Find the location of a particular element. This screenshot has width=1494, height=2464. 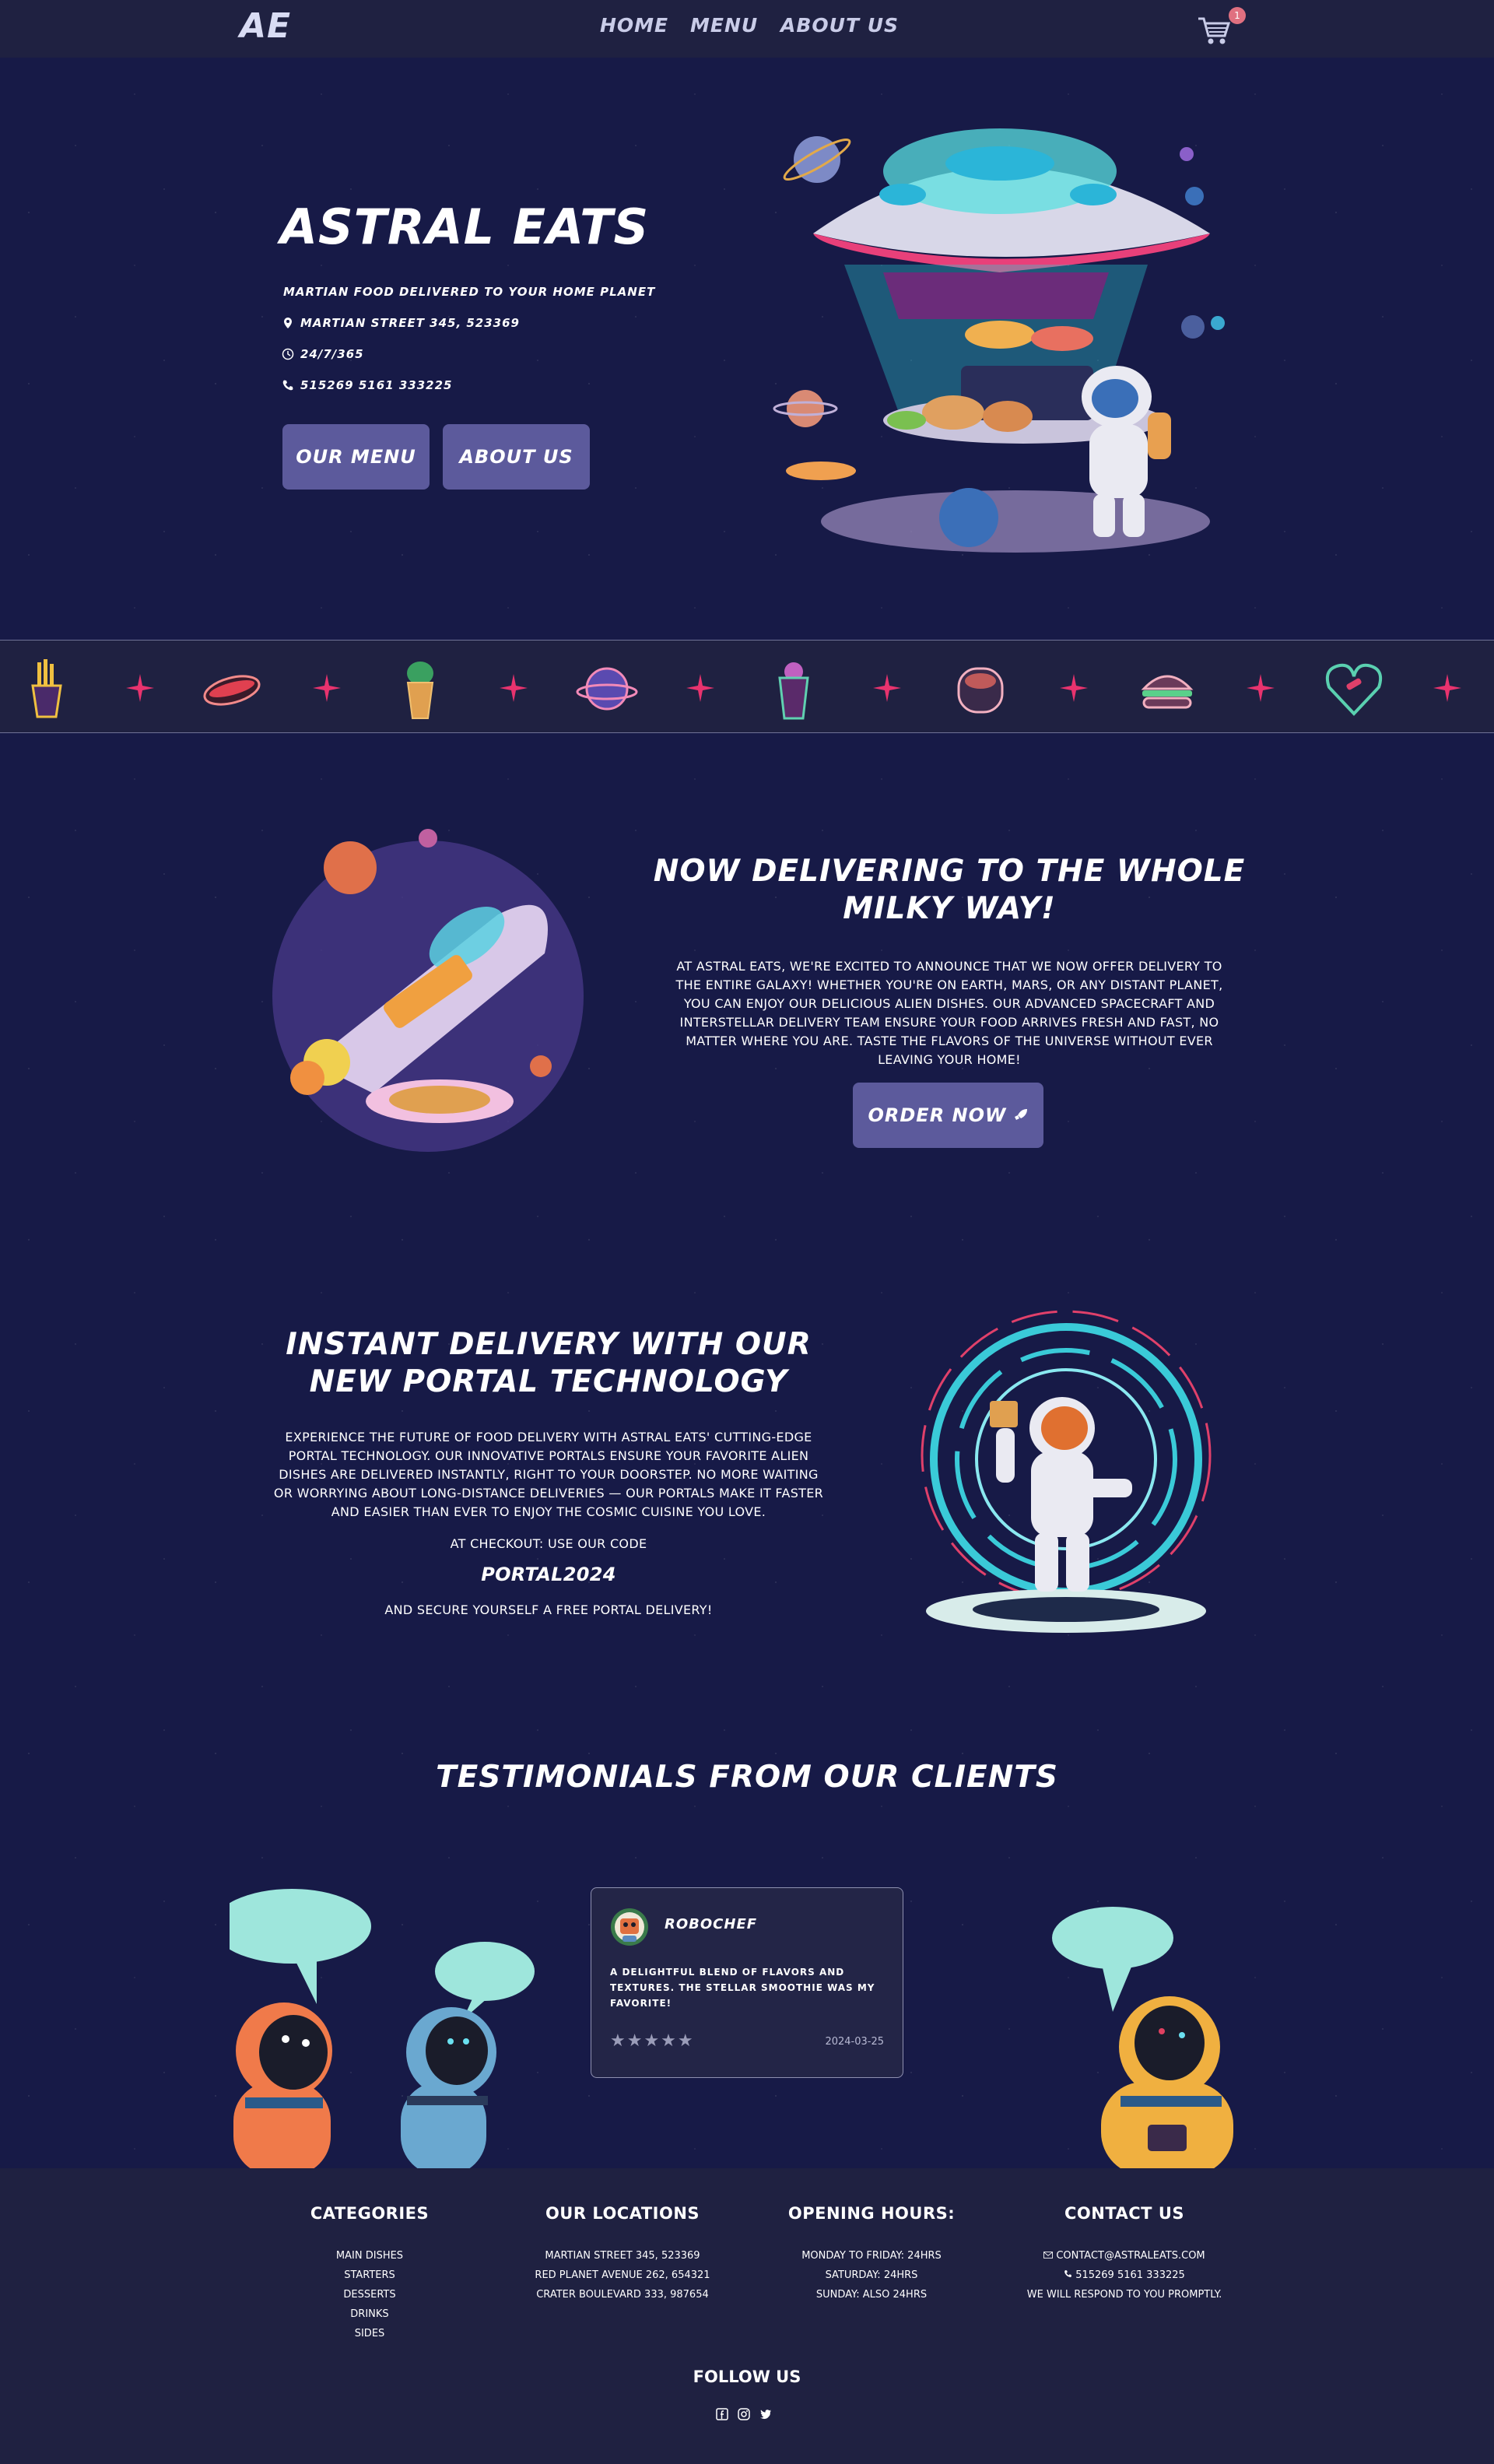

footer-contact-phone: 515269 5161 333225 is located at coordinates (1124, 2275).